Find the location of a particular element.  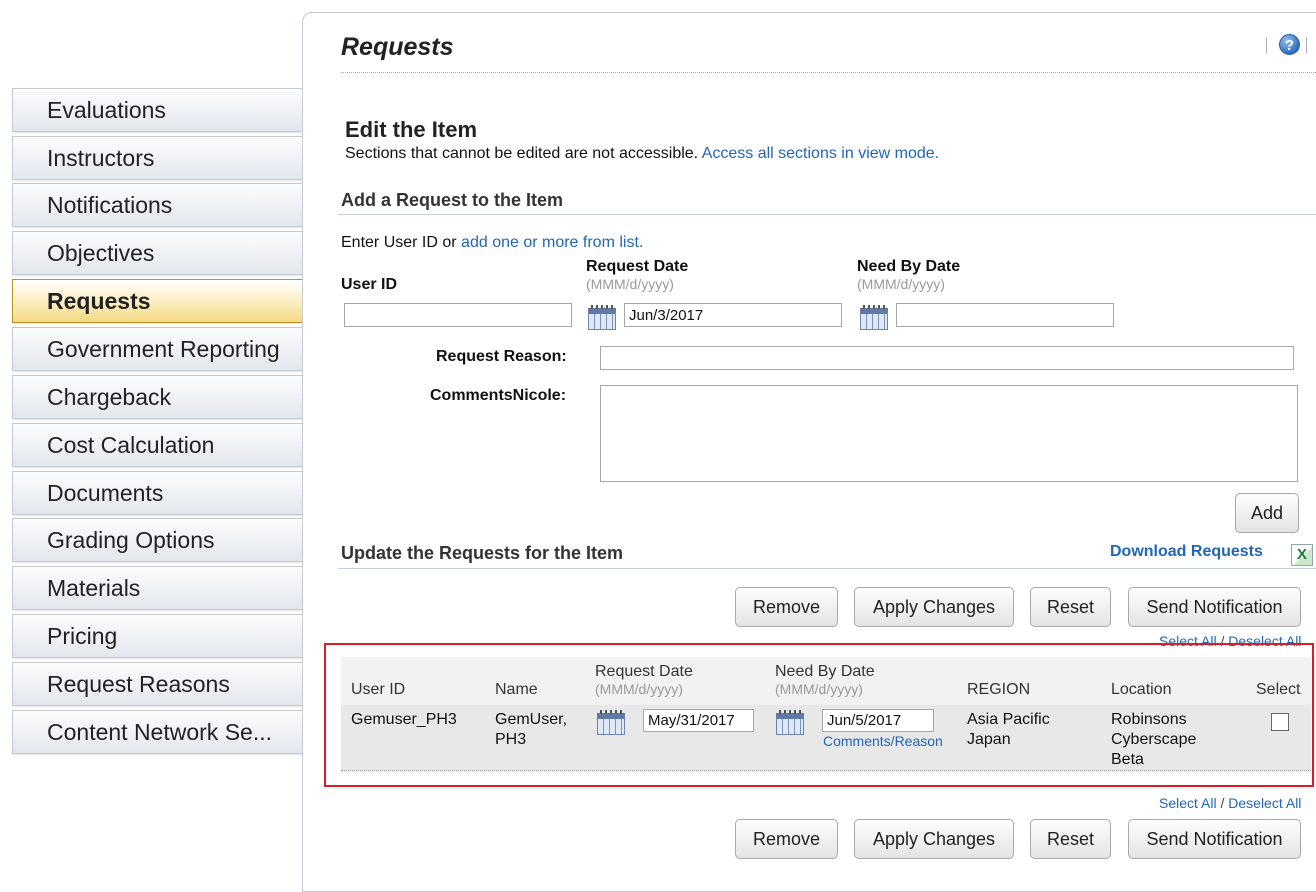

cell-region-line: Japan is located at coordinates (989, 739).